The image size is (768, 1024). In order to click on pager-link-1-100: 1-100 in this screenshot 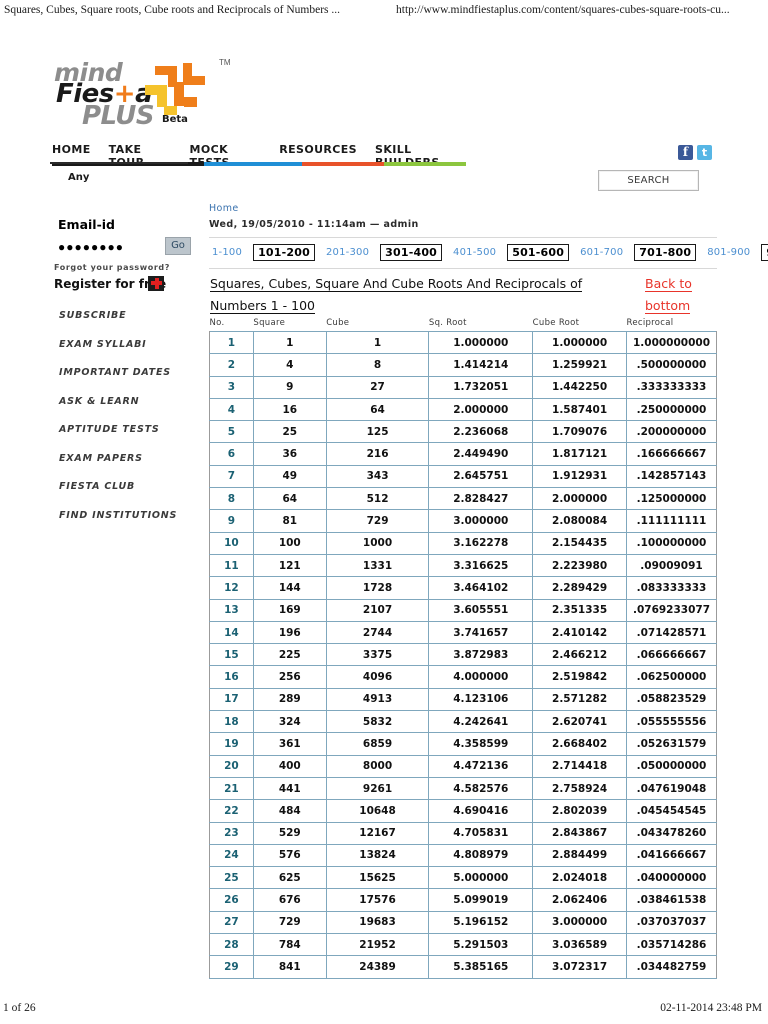, I will do `click(227, 252)`.